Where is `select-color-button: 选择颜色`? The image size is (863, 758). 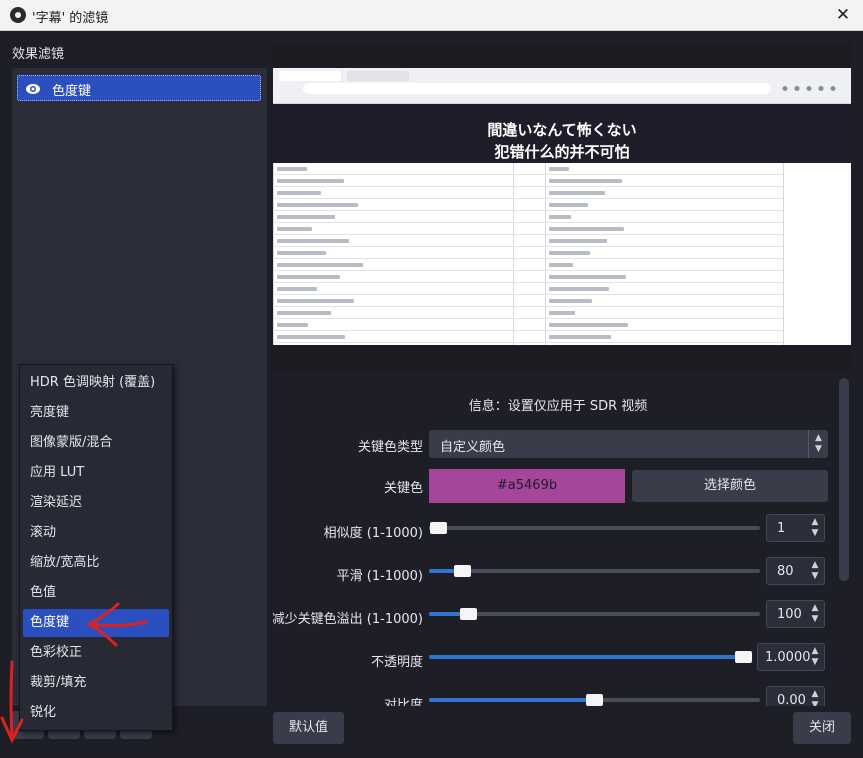
select-color-button: 选择颜色 is located at coordinates (730, 486).